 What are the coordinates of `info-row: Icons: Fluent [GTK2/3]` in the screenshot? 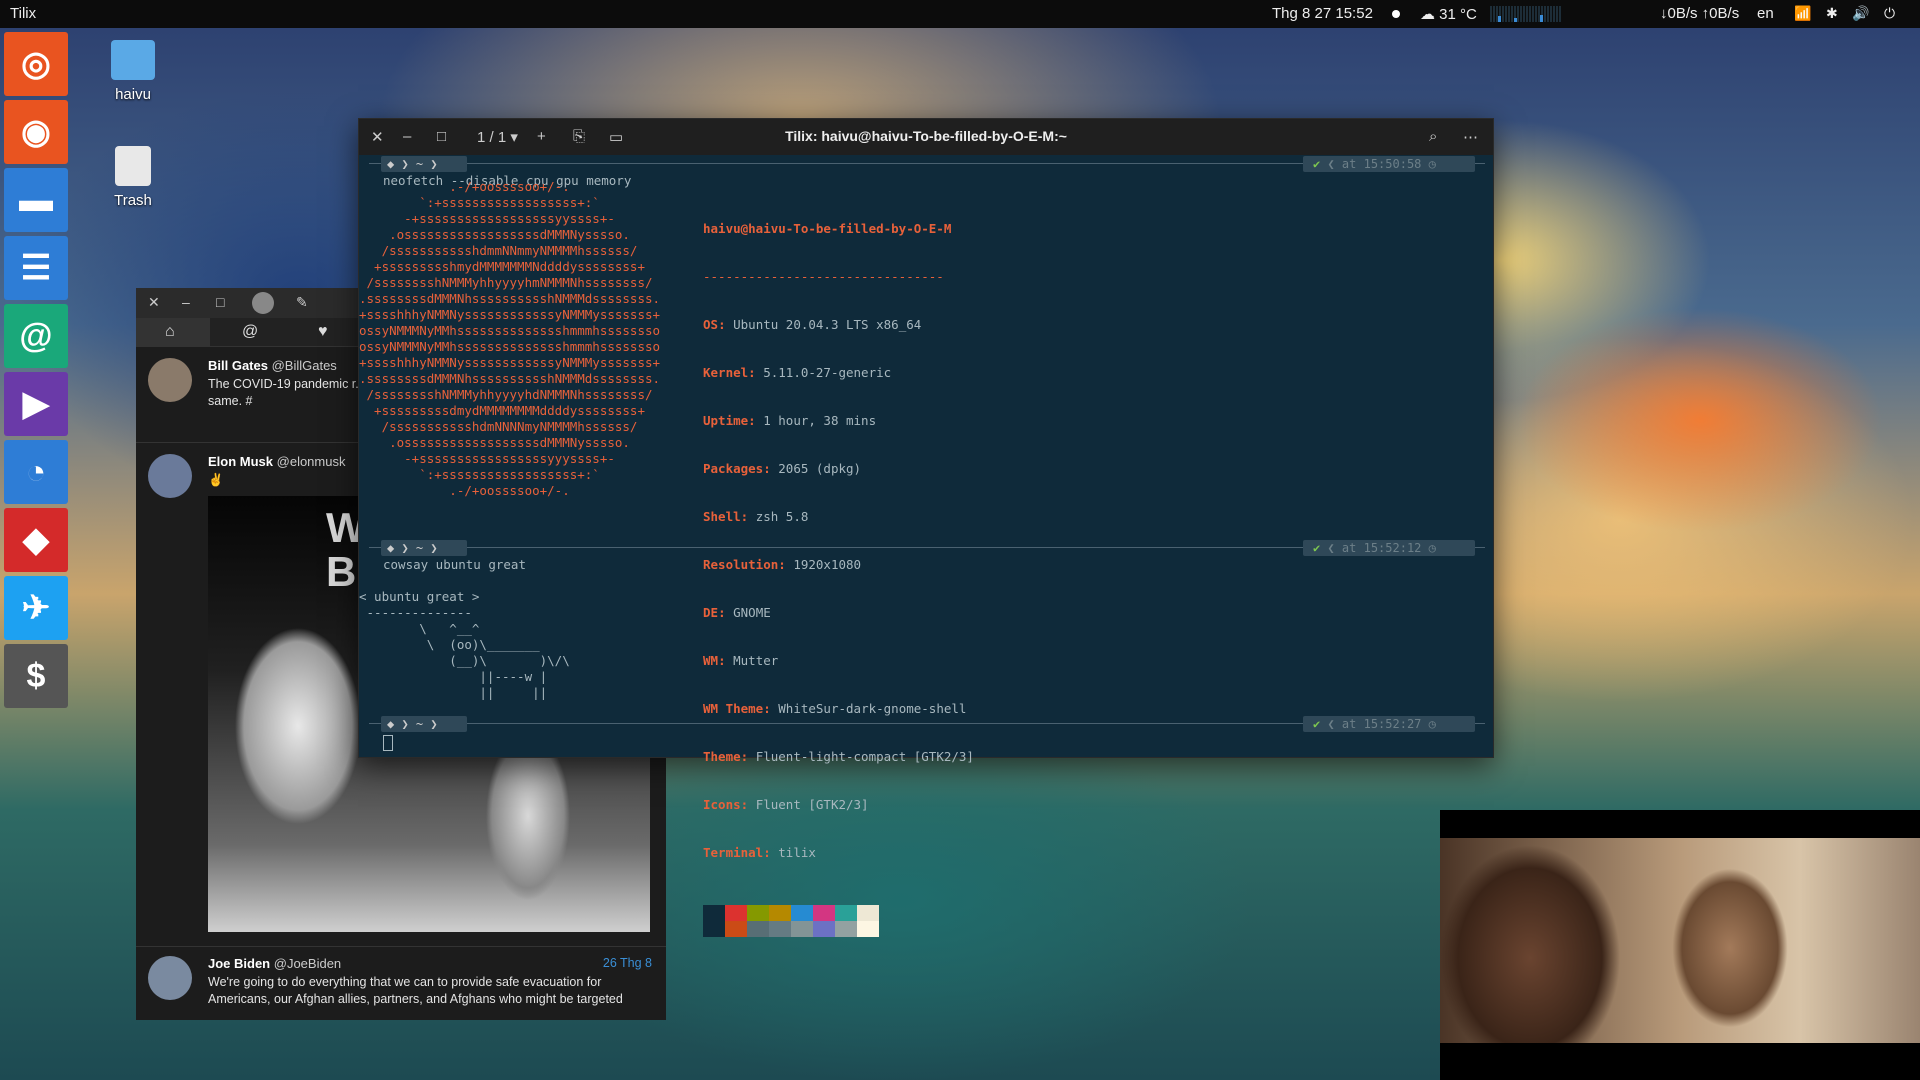 It's located at (786, 804).